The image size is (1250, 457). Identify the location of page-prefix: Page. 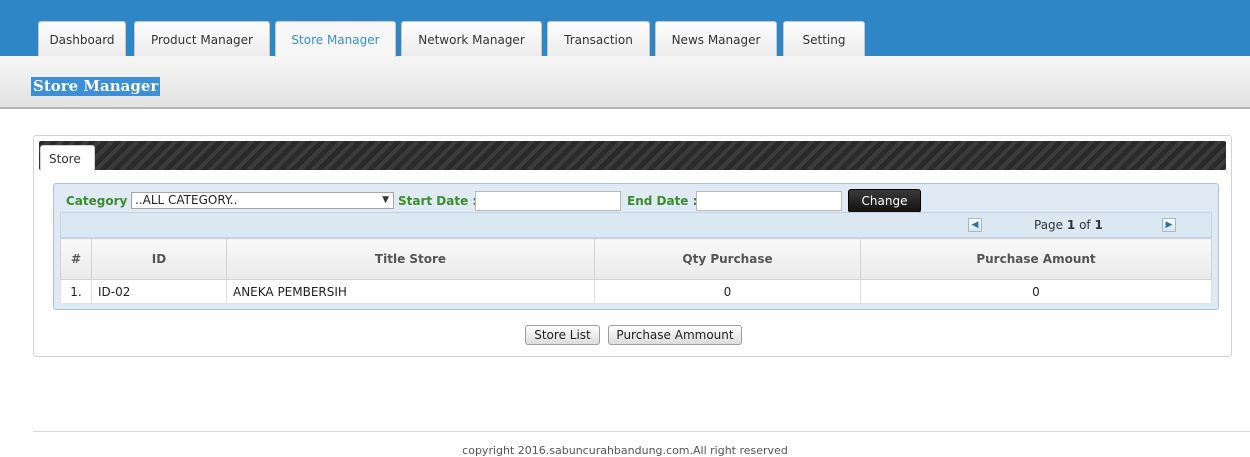
(1049, 225).